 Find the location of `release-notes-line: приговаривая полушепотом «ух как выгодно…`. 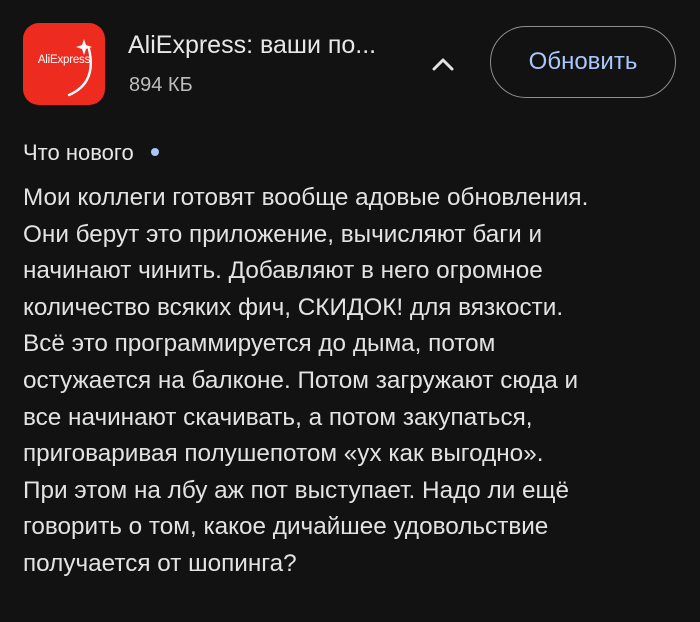

release-notes-line: приговаривая полушепотом «ух как выгодно… is located at coordinates (283, 454).